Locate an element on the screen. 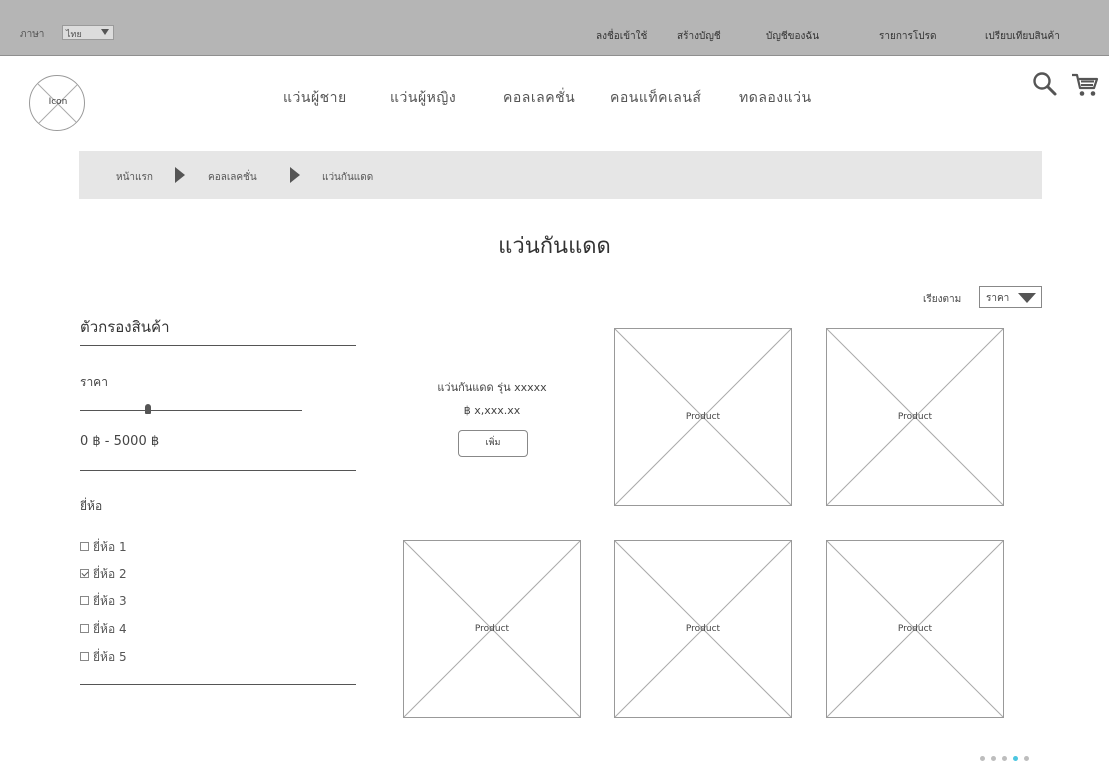  nav-try-glasses: ทดลองแว่น is located at coordinates (775, 98).